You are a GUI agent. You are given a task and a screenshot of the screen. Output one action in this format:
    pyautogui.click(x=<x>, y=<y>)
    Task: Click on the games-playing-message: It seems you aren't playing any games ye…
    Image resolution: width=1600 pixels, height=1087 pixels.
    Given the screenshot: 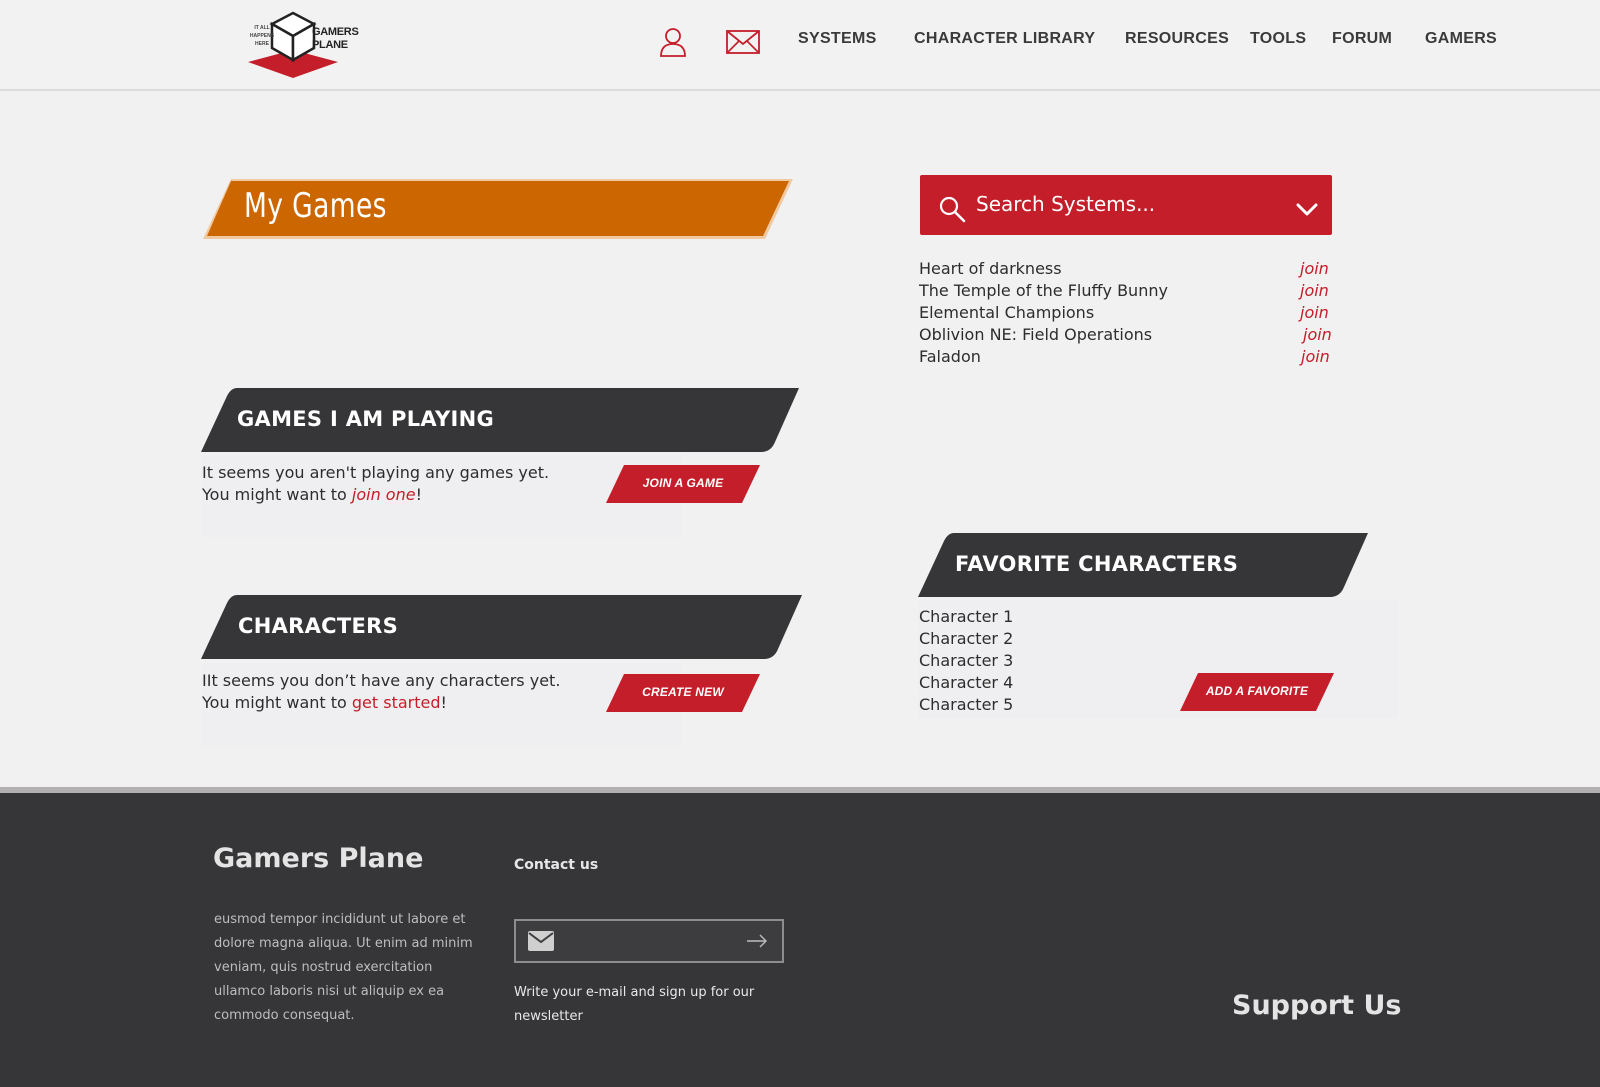 What is the action you would take?
    pyautogui.click(x=375, y=484)
    